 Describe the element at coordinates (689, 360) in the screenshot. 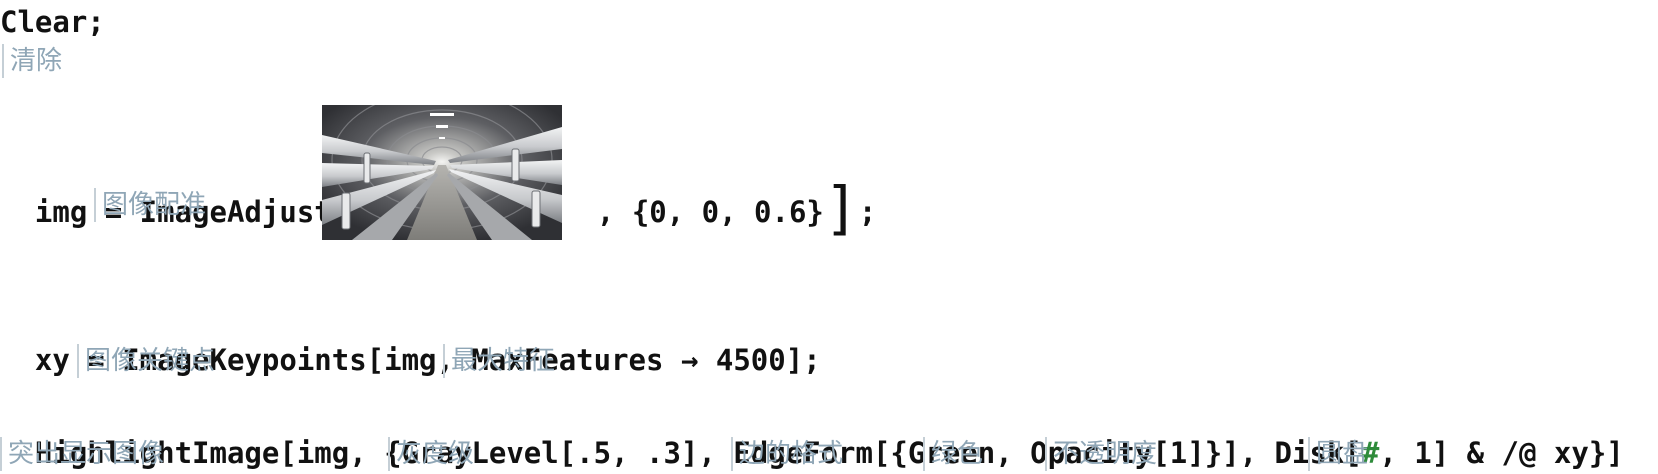

I see `rule-arrow: →` at that location.